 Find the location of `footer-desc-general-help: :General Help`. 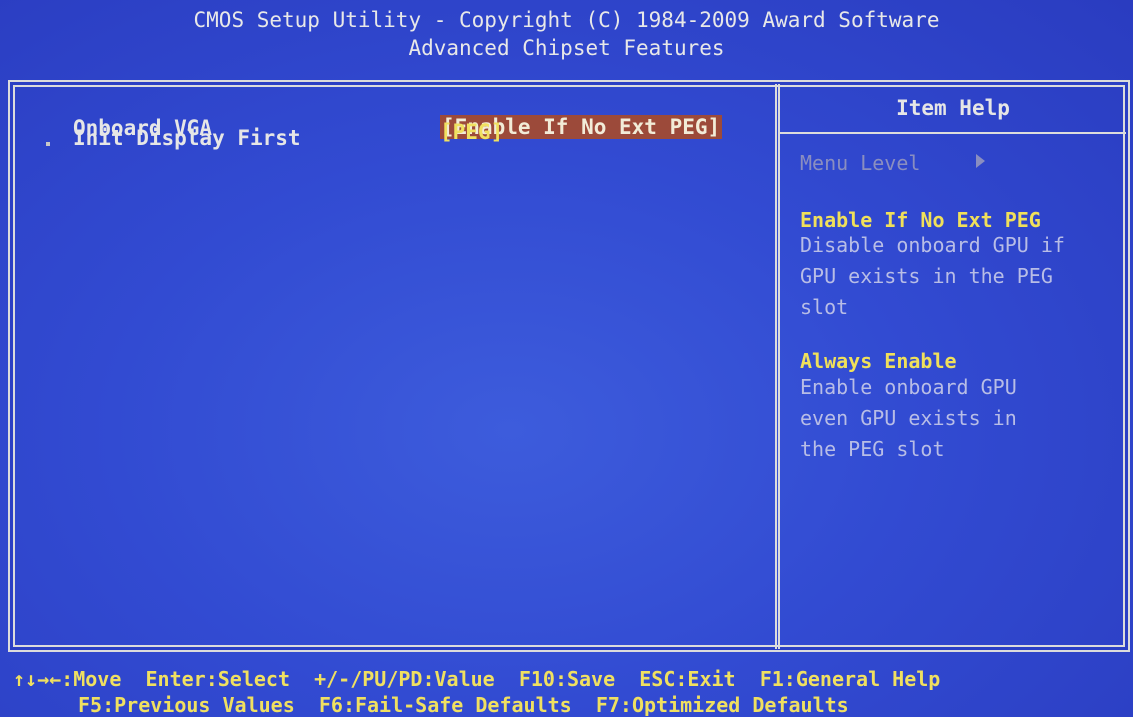

footer-desc-general-help: :General Help is located at coordinates (862, 679).